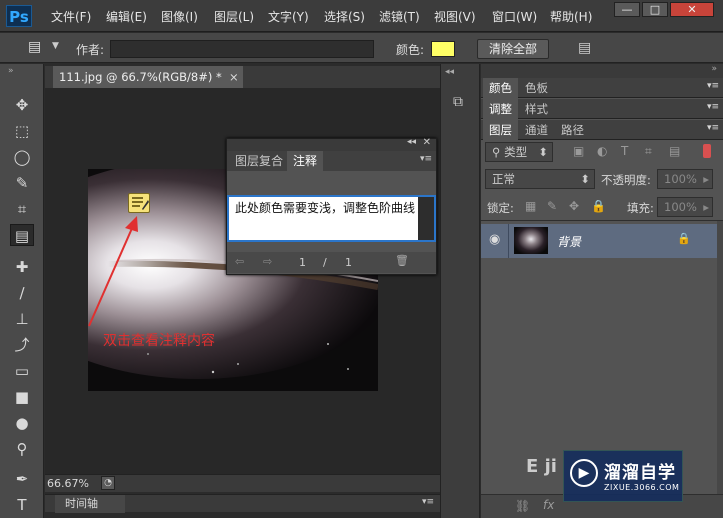 The width and height of the screenshot is (723, 518). Describe the element at coordinates (331, 218) in the screenshot. I see `note-textarea: 此处颜色需要变浅，调整色阶曲线` at that location.